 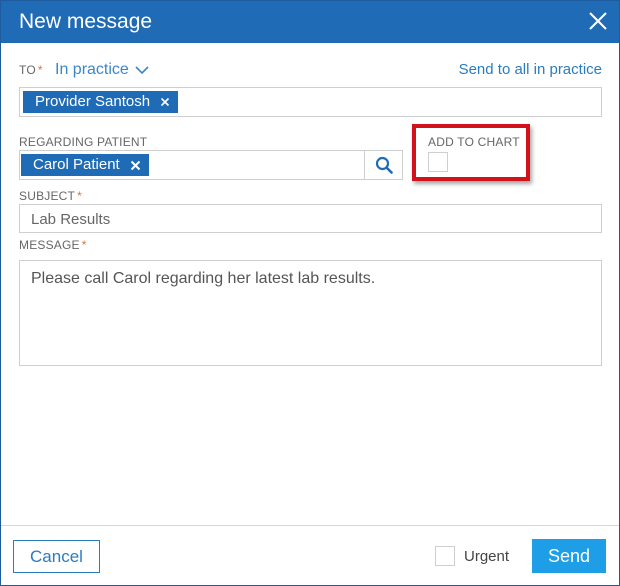 I want to click on subject-label-text: SUBJECT, so click(x=47, y=196).